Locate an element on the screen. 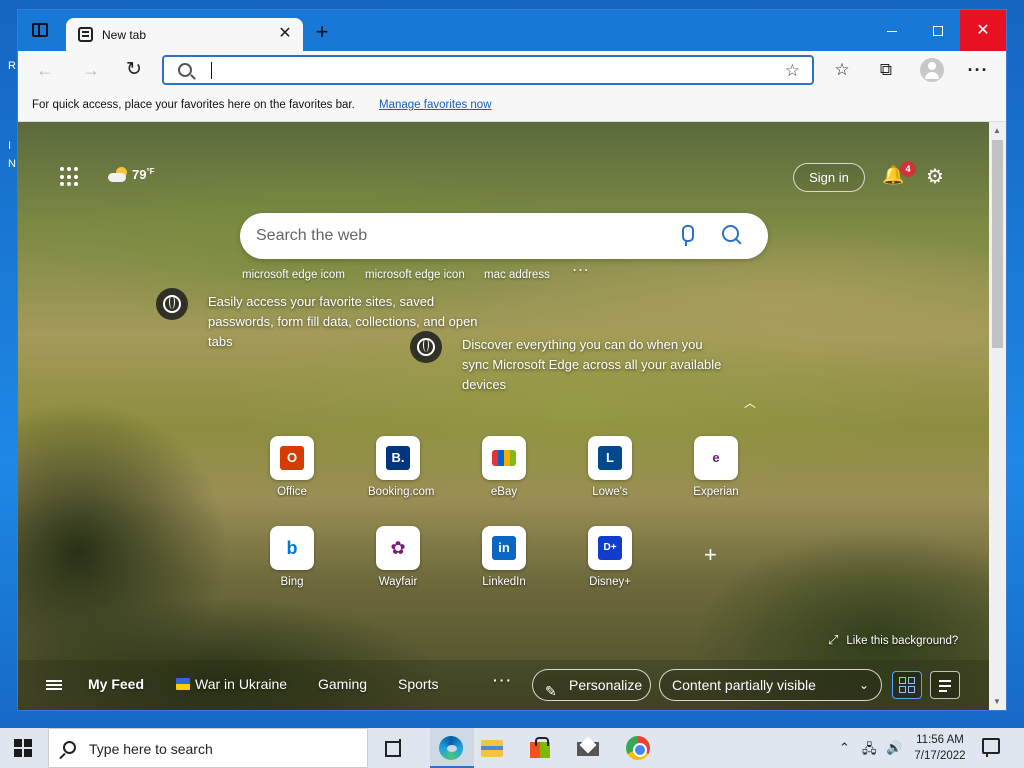 The width and height of the screenshot is (1024, 768). quick-link-label: eBay is located at coordinates (504, 492).